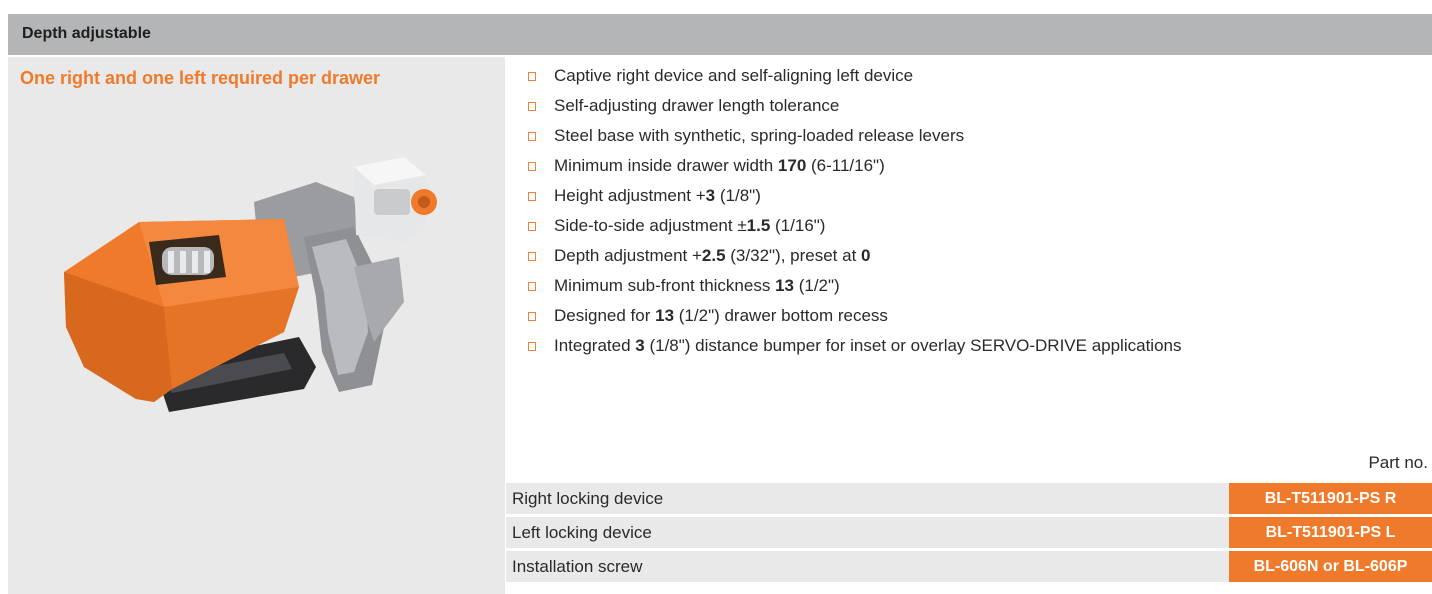 Image resolution: width=1432 pixels, height=594 pixels. I want to click on feature-text-run: Self-adjusting drawer length tolerance, so click(697, 105).